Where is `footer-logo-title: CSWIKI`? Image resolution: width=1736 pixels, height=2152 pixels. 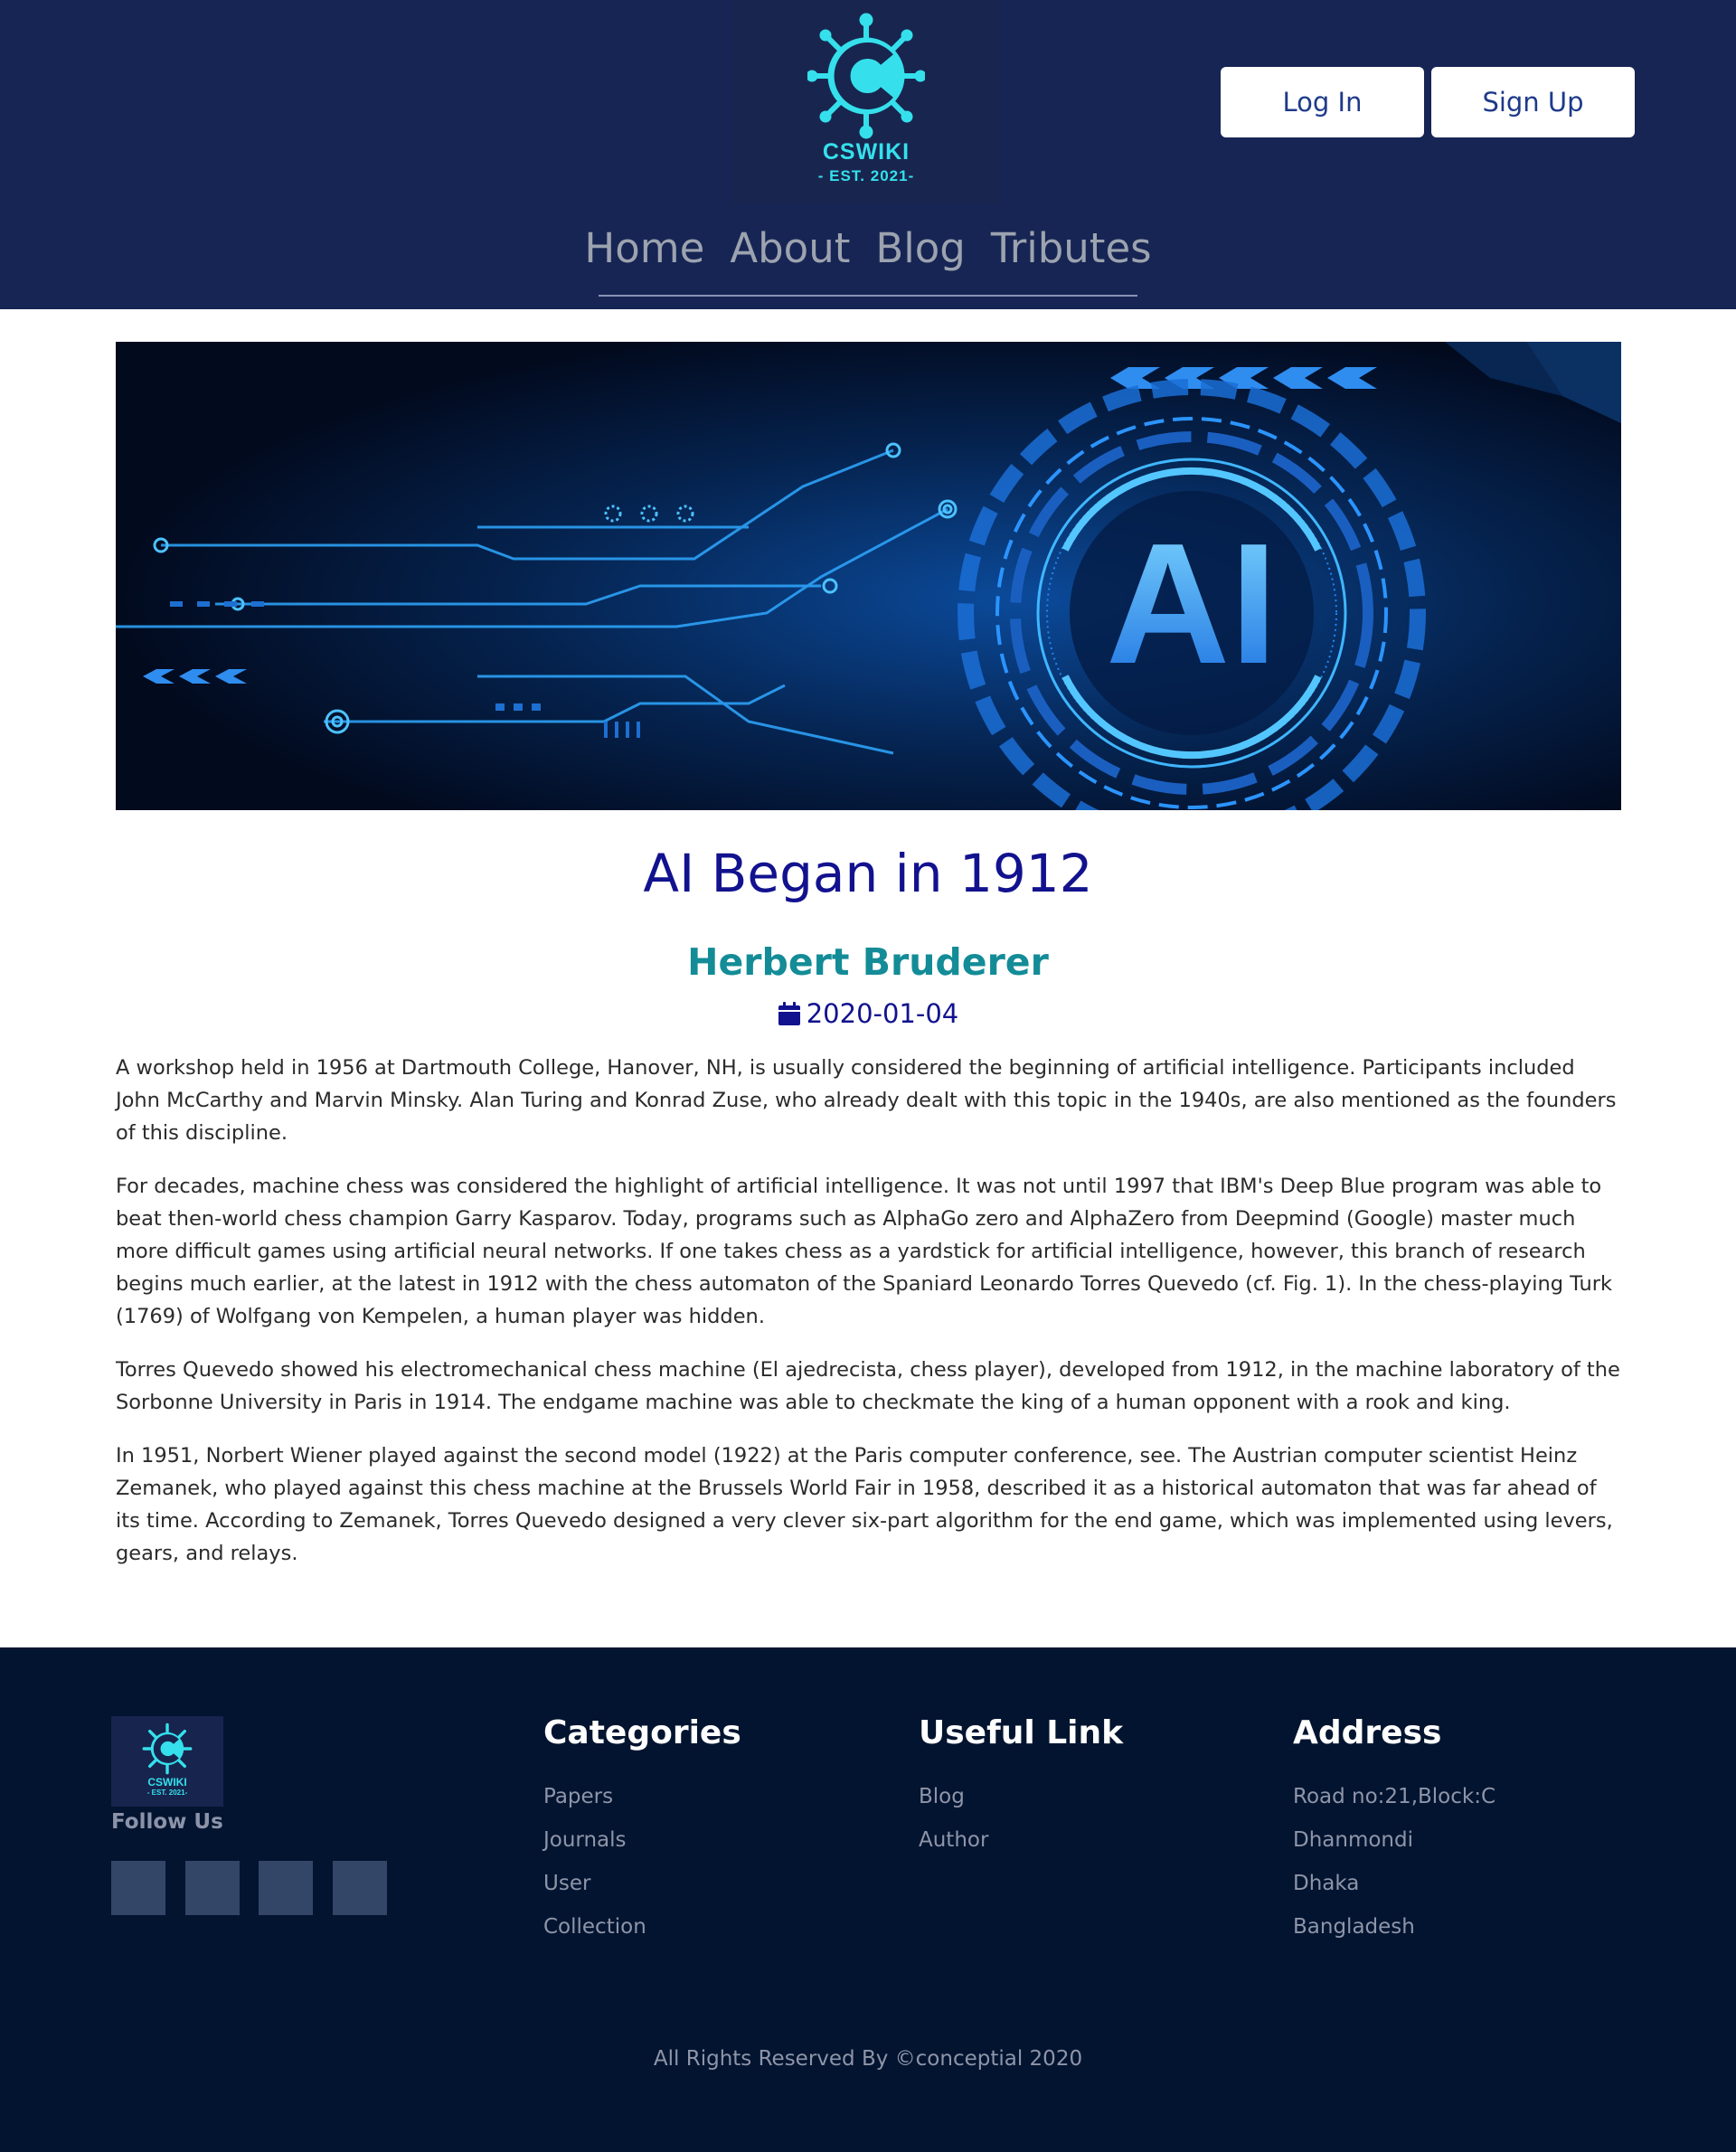
footer-logo-title: CSWIKI is located at coordinates (167, 1783).